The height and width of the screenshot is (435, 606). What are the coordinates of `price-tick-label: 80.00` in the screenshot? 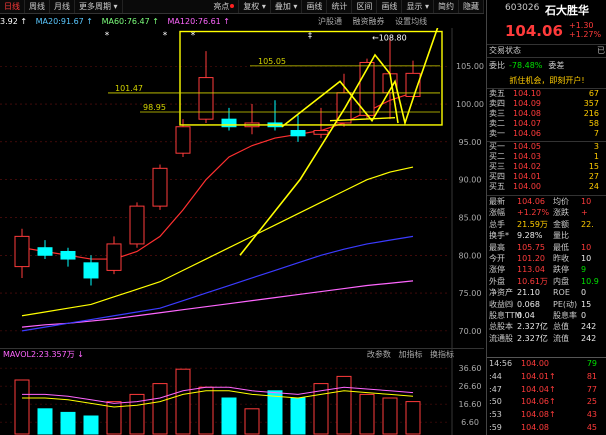 It's located at (470, 255).